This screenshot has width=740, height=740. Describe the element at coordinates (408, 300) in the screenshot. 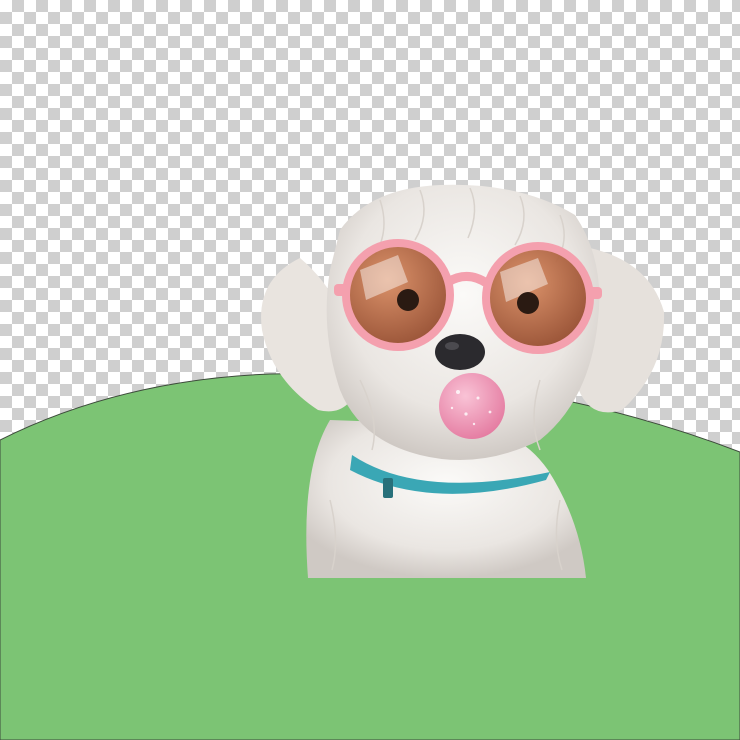

I see `left-eye` at that location.